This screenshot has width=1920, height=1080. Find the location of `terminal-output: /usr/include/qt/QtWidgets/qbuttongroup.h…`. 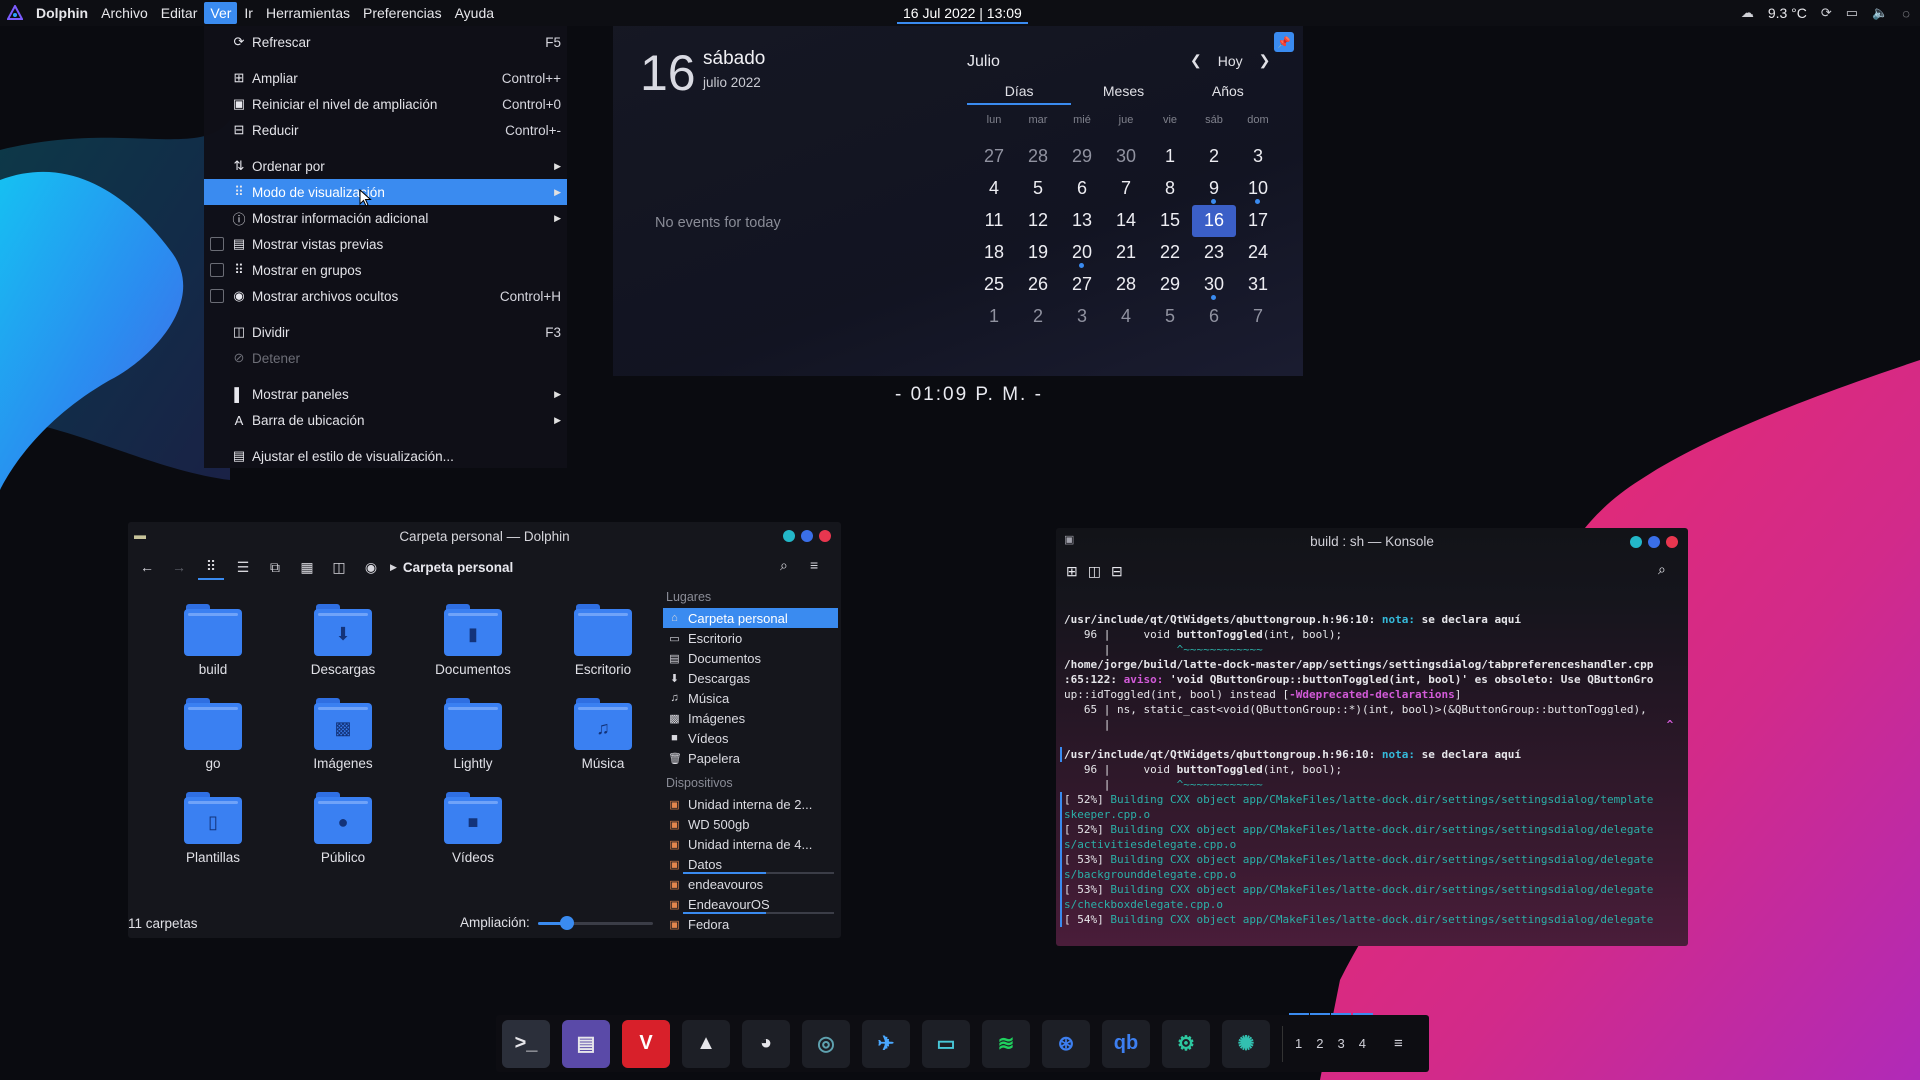

terminal-output: /usr/include/qt/QtWidgets/qbuttongroup.h… is located at coordinates (1372, 769).